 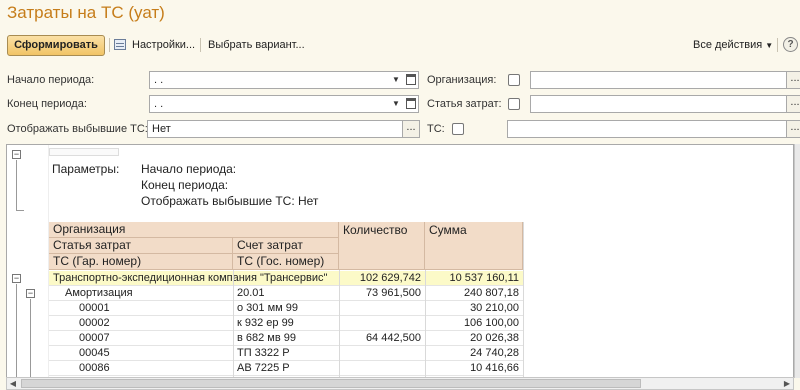 What do you see at coordinates (494, 353) in the screenshot?
I see `row-sum: 24 740,28` at bounding box center [494, 353].